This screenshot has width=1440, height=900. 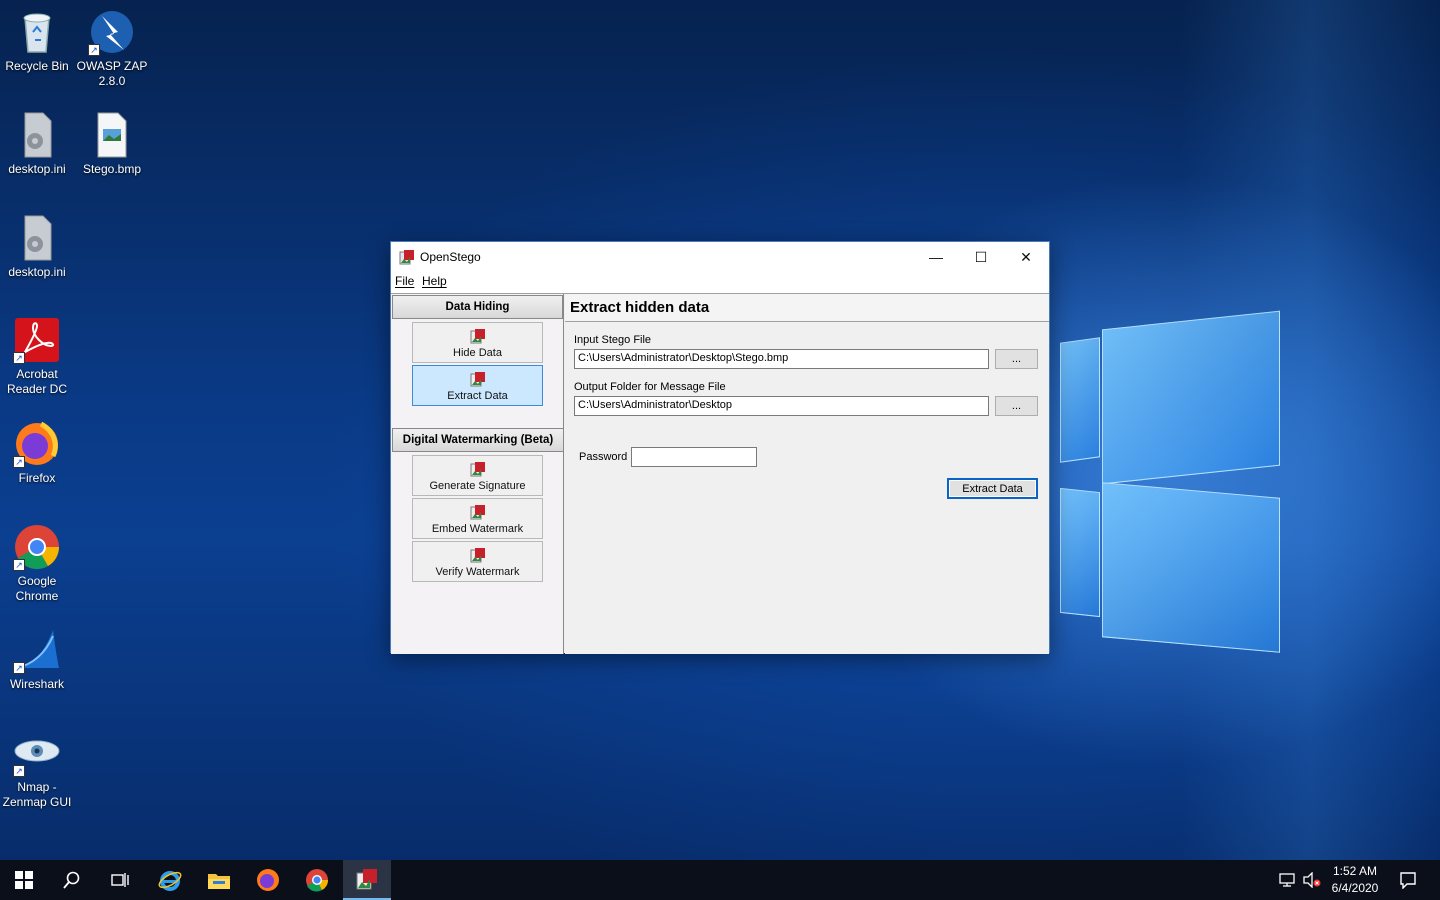 I want to click on action-center-button, so click(x=1408, y=880).